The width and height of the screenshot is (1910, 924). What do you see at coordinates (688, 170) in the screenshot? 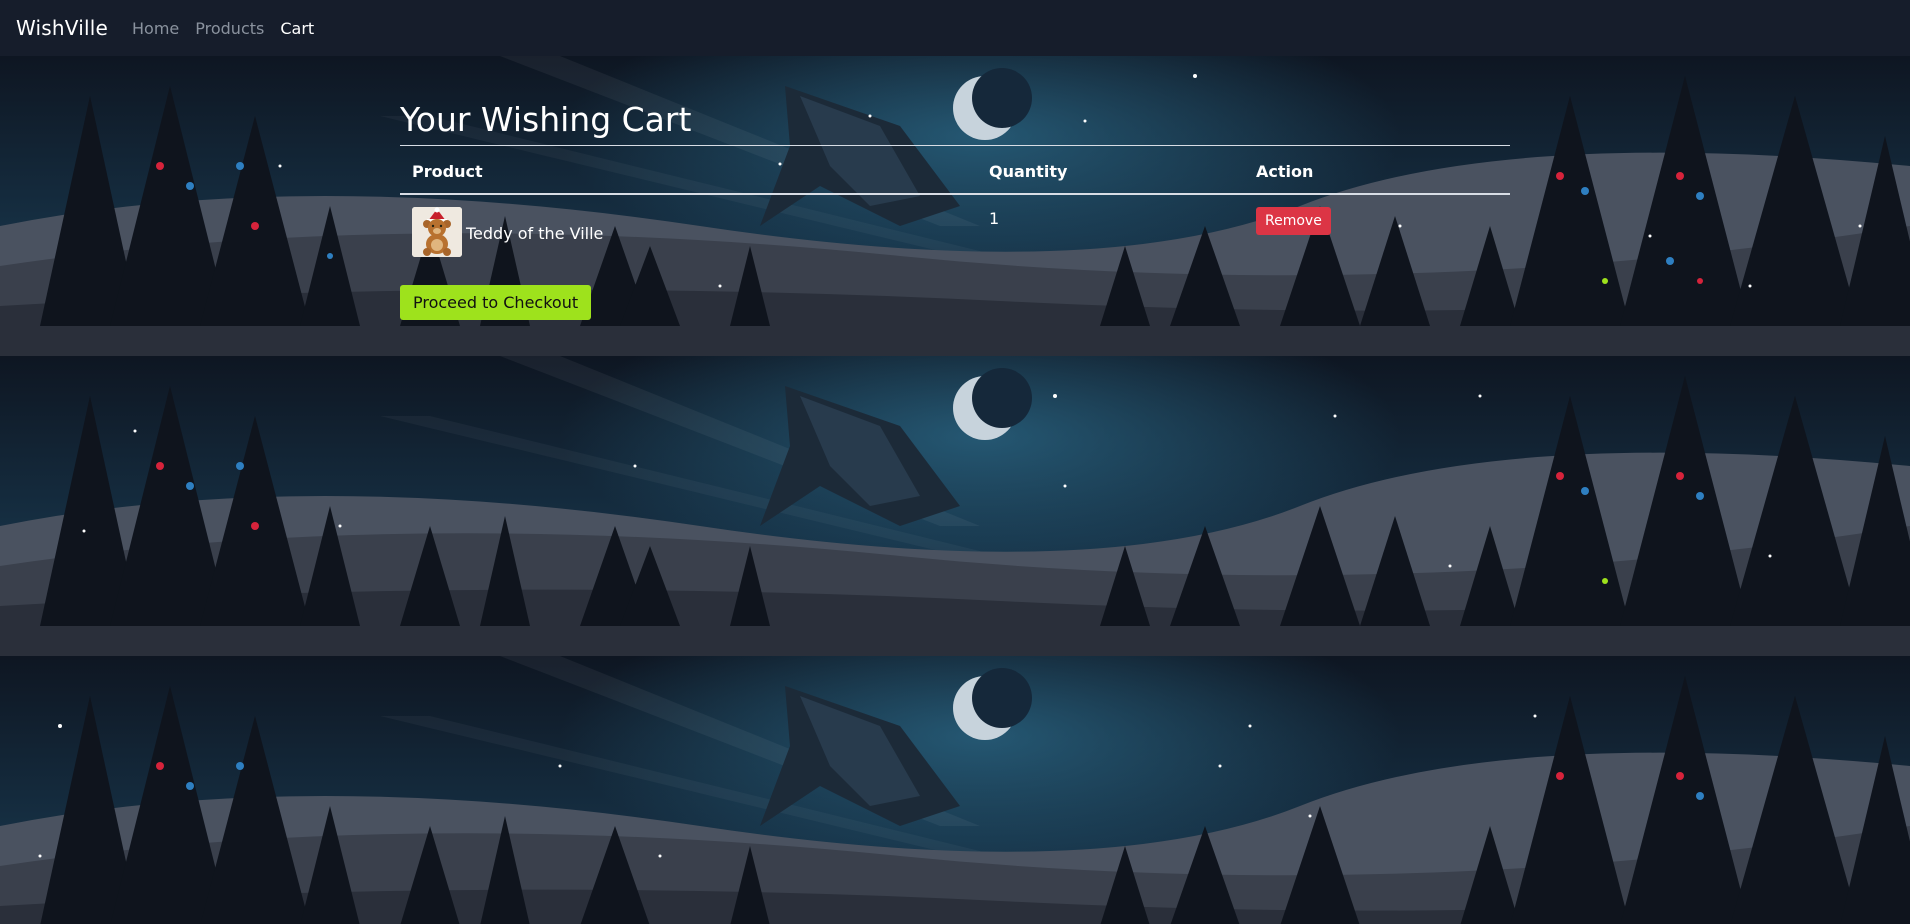
I see `column-header-product: Product` at bounding box center [688, 170].